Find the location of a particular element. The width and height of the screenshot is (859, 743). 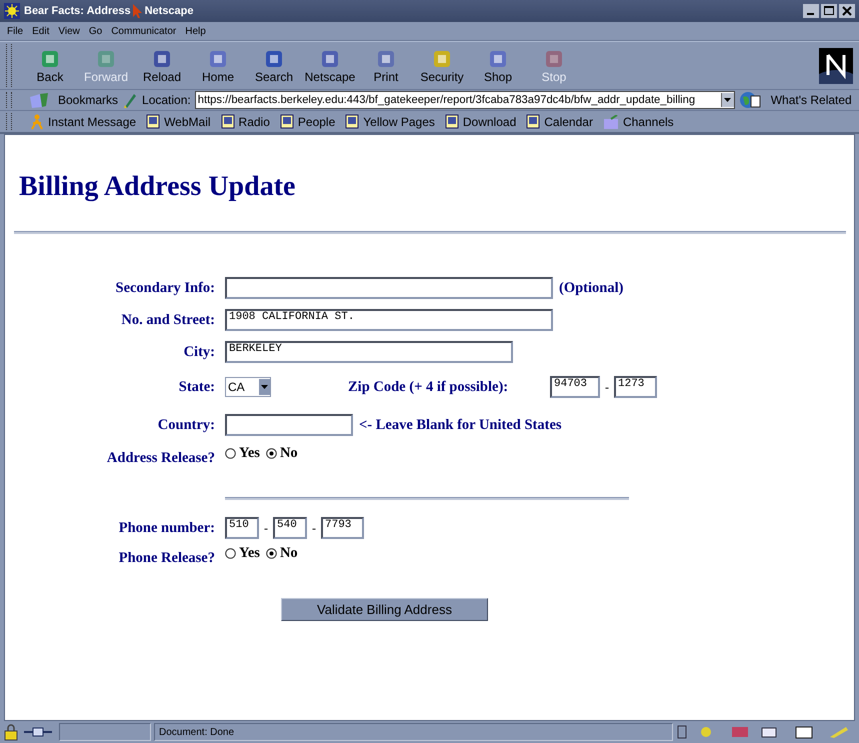

toolbar-button: Shop is located at coordinates (498, 66).